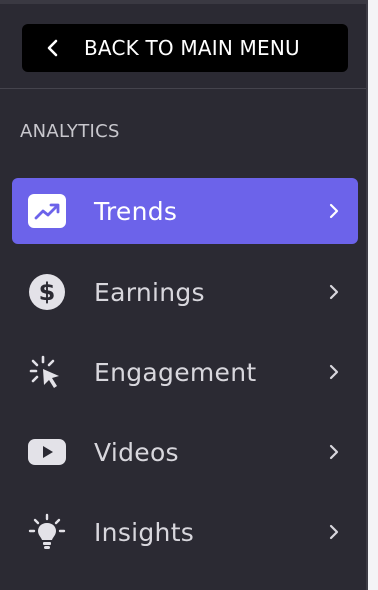 The image size is (378, 590). I want to click on nav-item-earnings: $ Earnings, so click(185, 292).